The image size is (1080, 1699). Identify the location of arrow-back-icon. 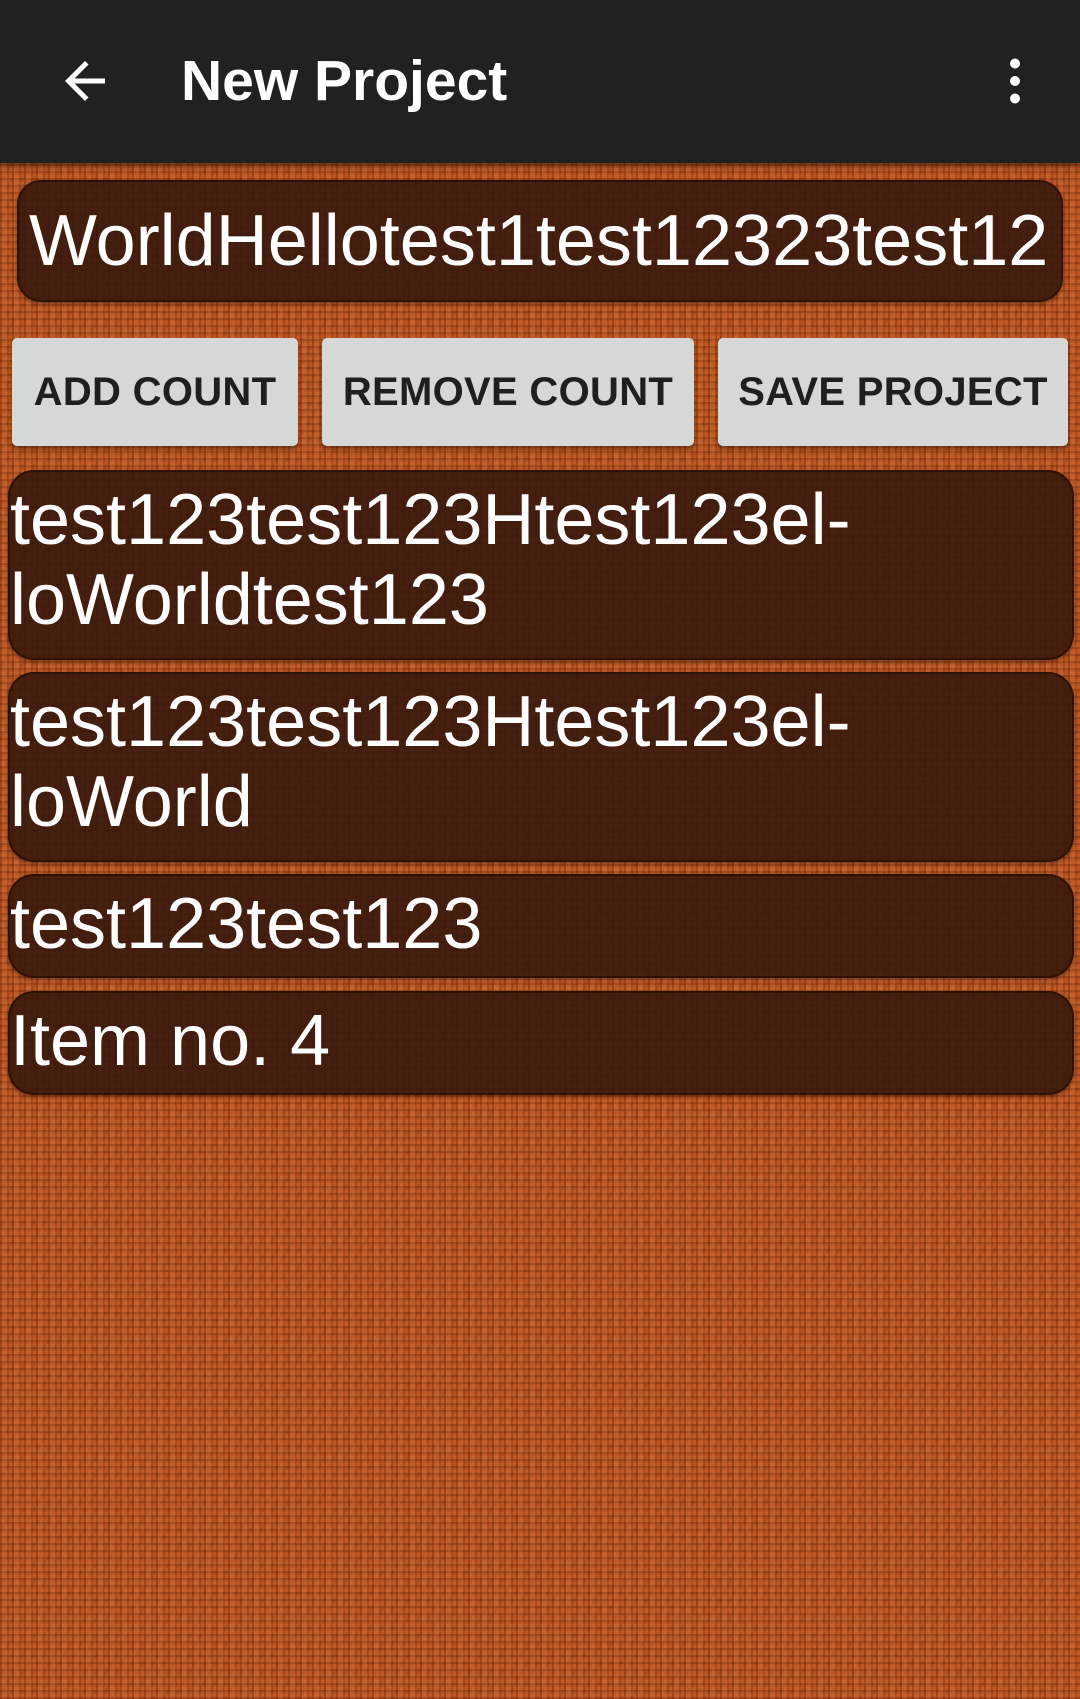
(85, 81).